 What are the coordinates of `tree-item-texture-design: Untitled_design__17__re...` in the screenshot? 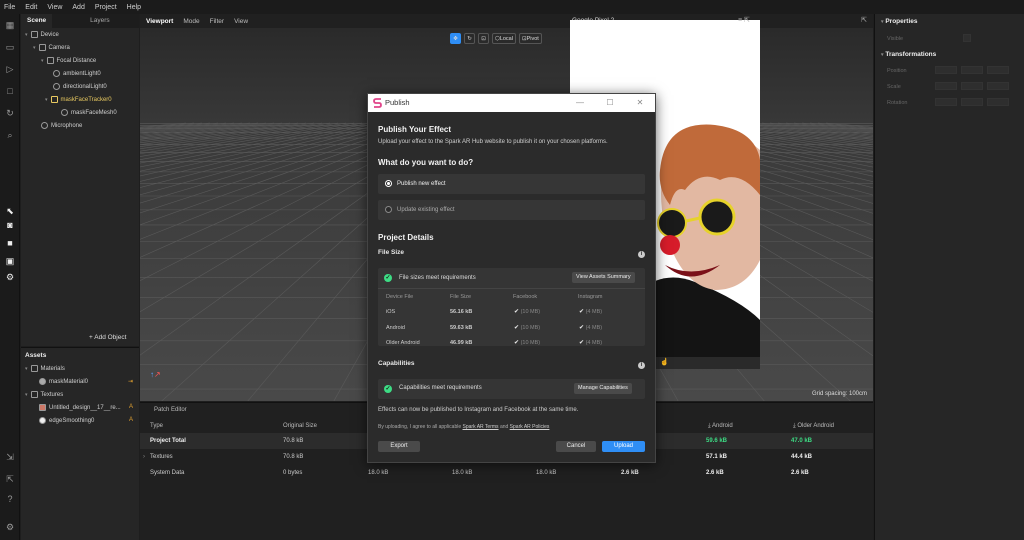 It's located at (80, 407).